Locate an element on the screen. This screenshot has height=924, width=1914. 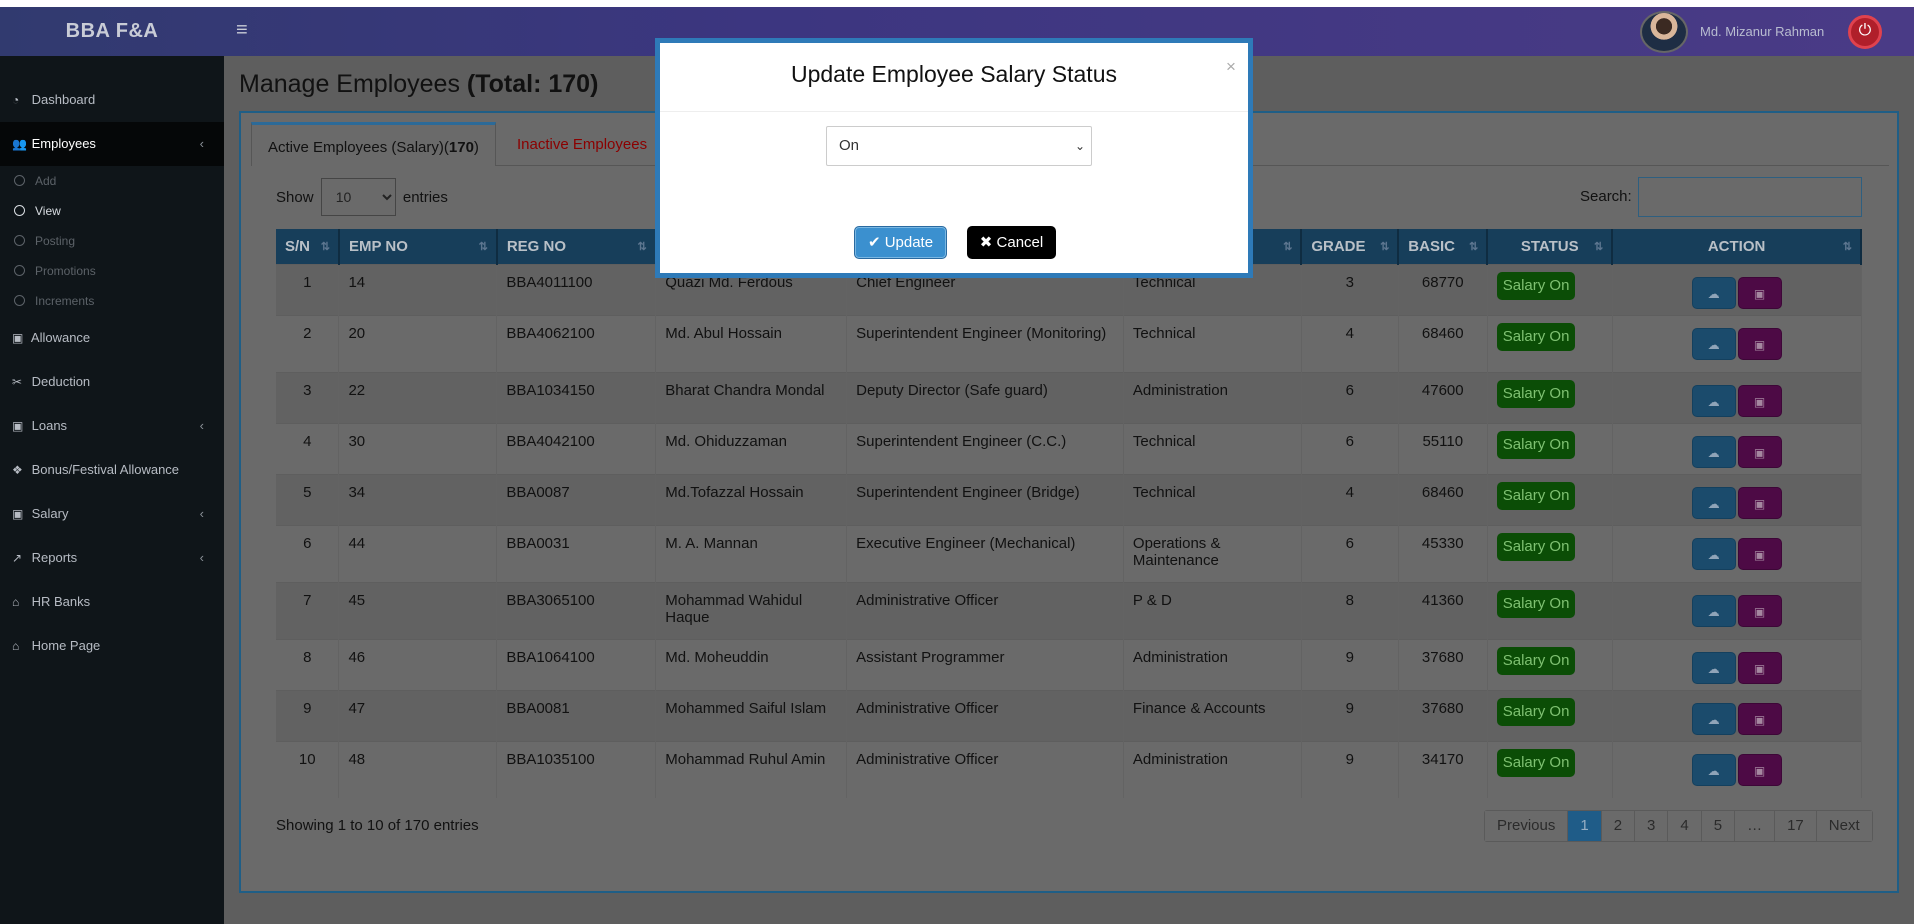
sidebar-item-home-page: ⌂ Home Page is located at coordinates (112, 646).